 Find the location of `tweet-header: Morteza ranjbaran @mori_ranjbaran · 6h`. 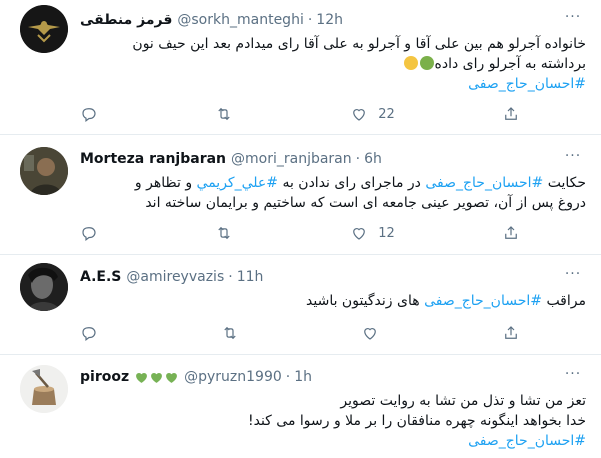

tweet-header: Morteza ranjbaran @mori_ranjbaran · 6h is located at coordinates (231, 159).